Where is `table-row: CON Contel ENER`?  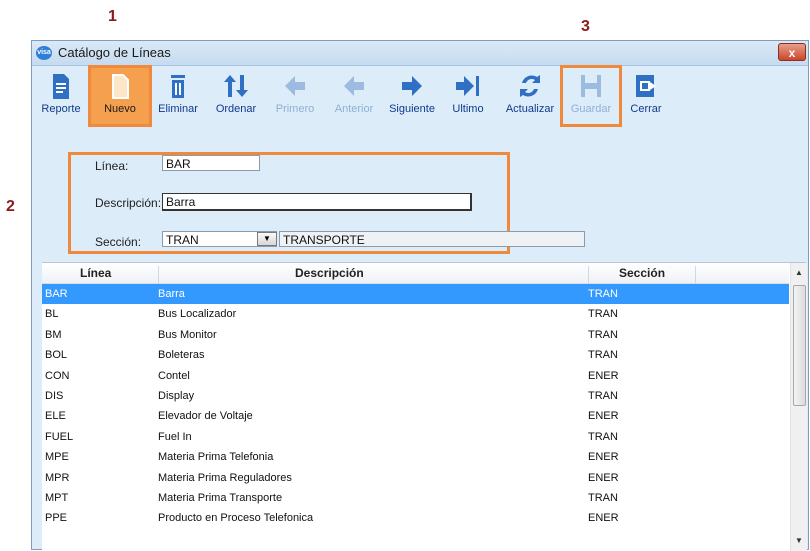 table-row: CON Contel ENER is located at coordinates (415, 376).